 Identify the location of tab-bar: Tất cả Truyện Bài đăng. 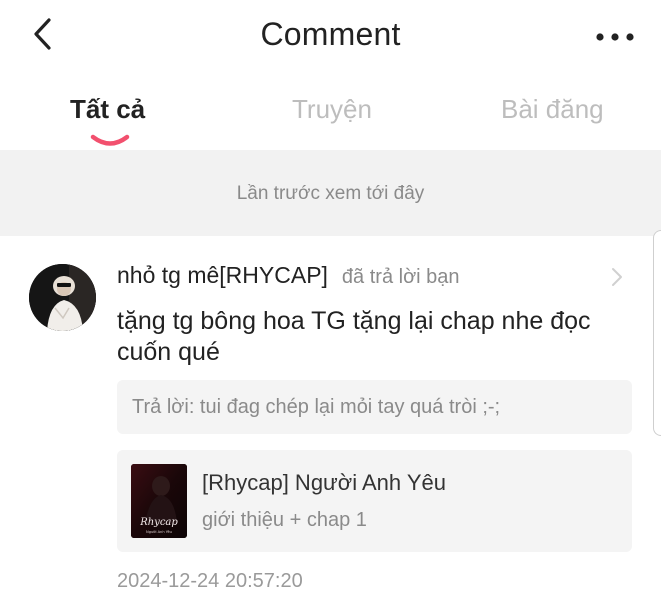
(330, 115).